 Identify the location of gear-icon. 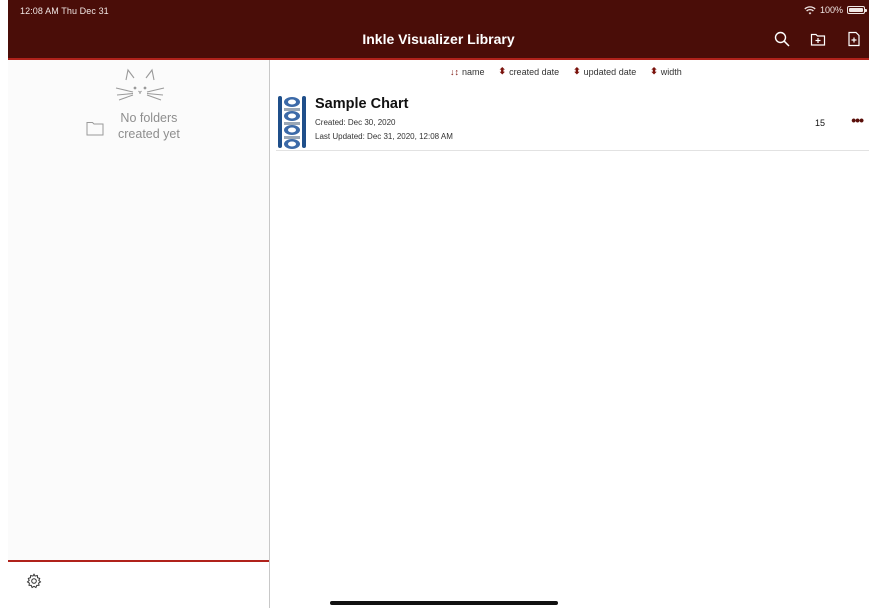
(34, 581).